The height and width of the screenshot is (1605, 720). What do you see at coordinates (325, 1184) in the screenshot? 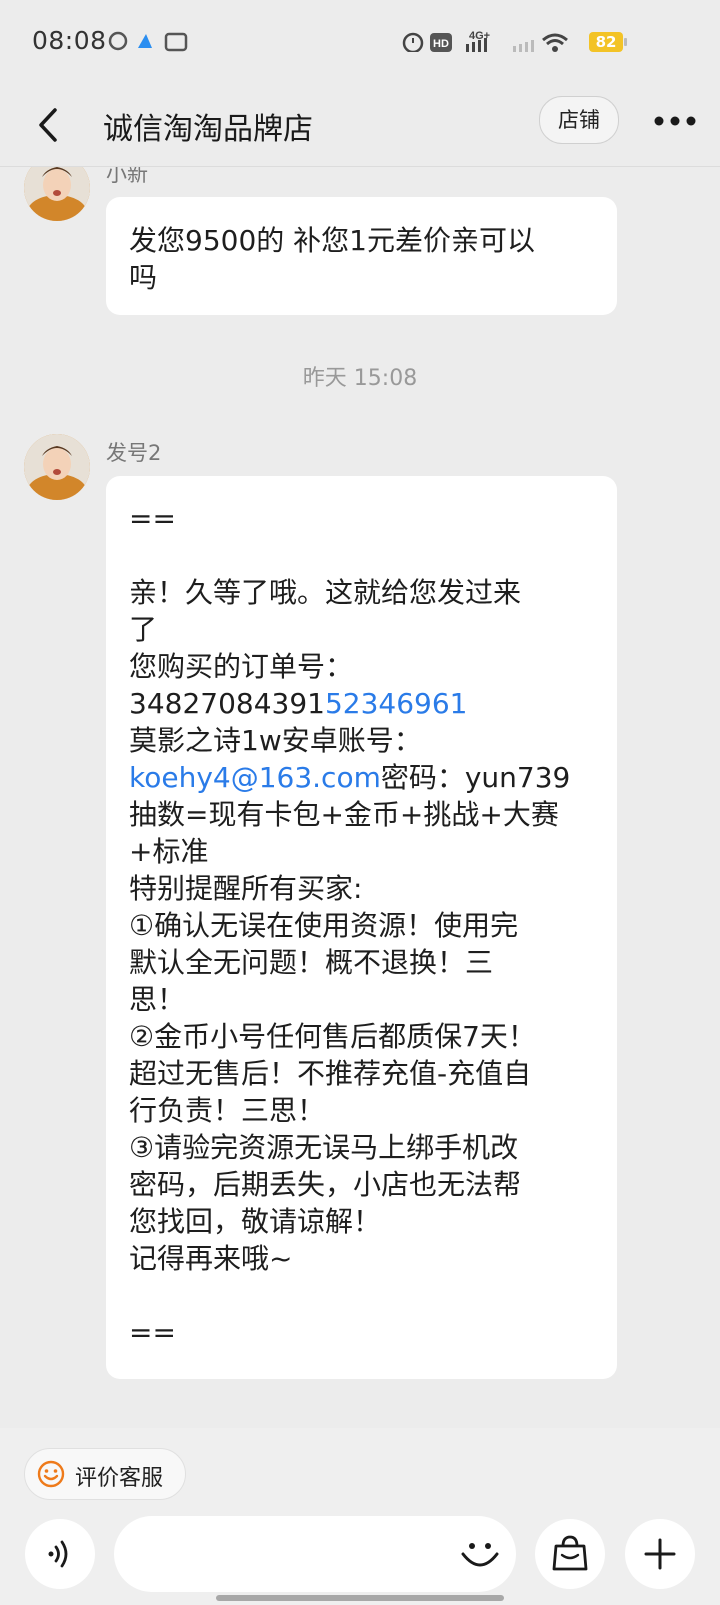
I see `message-line: 密码，后期丢失，小店也无法帮` at bounding box center [325, 1184].